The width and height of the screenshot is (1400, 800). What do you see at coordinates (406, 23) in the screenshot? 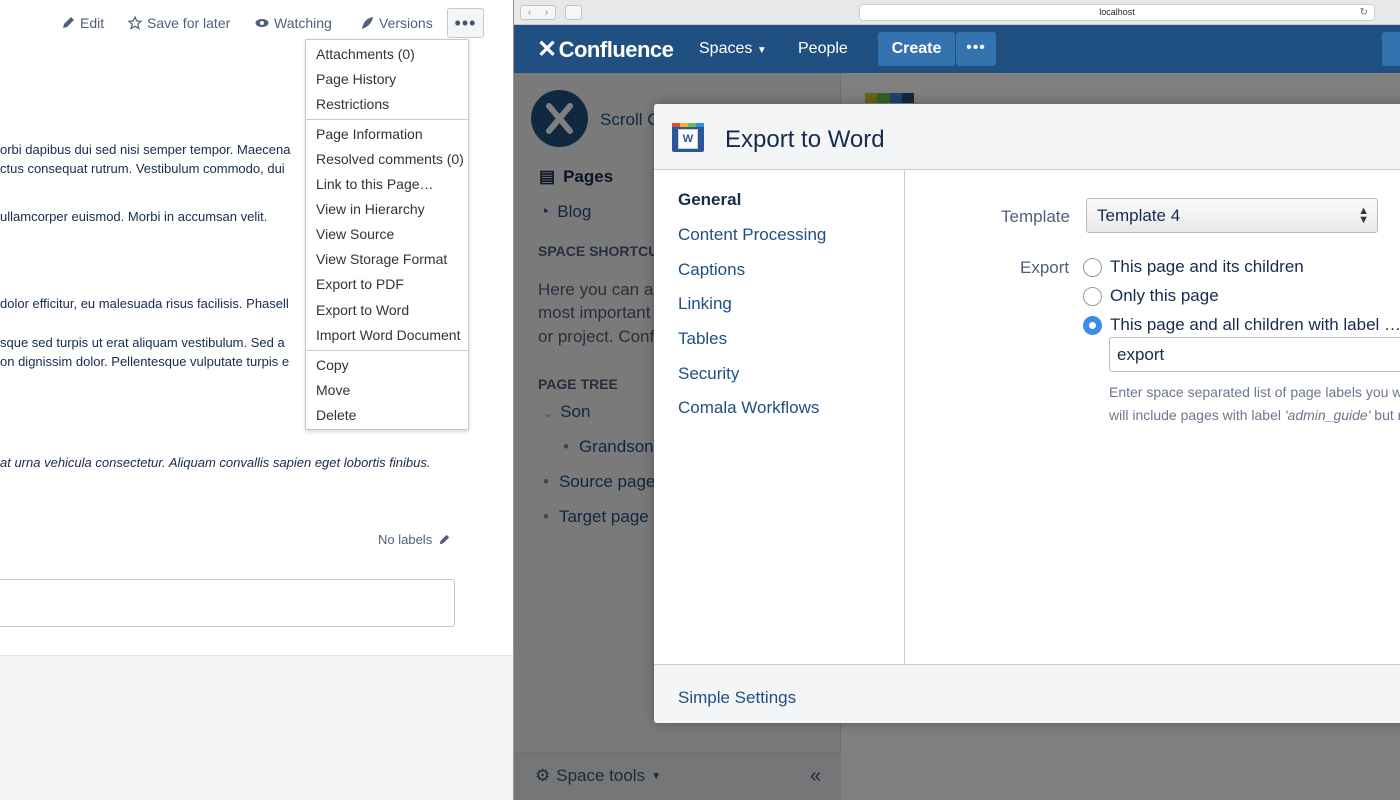
I see `versions-label: Versions` at bounding box center [406, 23].